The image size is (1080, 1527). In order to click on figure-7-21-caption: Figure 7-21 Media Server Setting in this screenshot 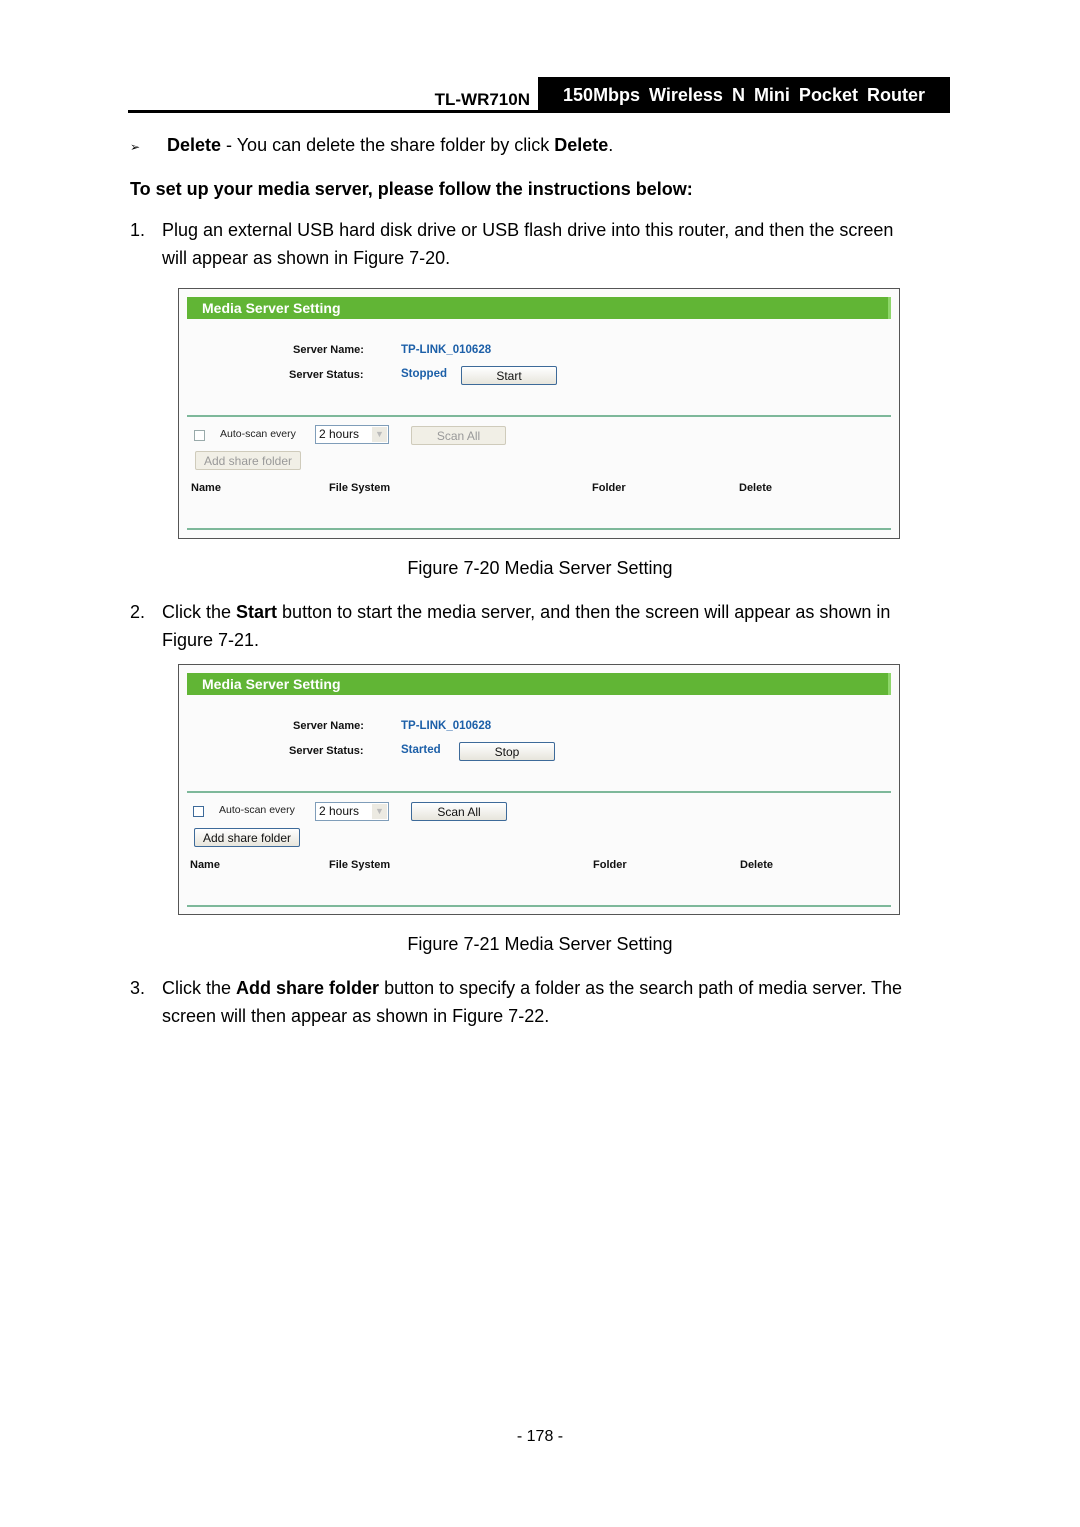, I will do `click(540, 944)`.